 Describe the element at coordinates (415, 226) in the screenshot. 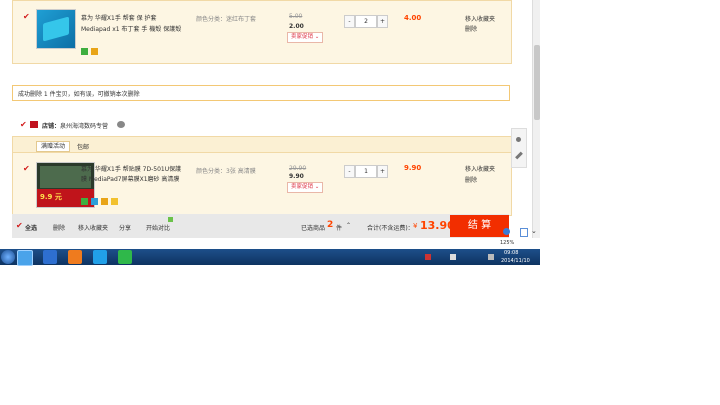

I see `total-currency: ¥` at that location.